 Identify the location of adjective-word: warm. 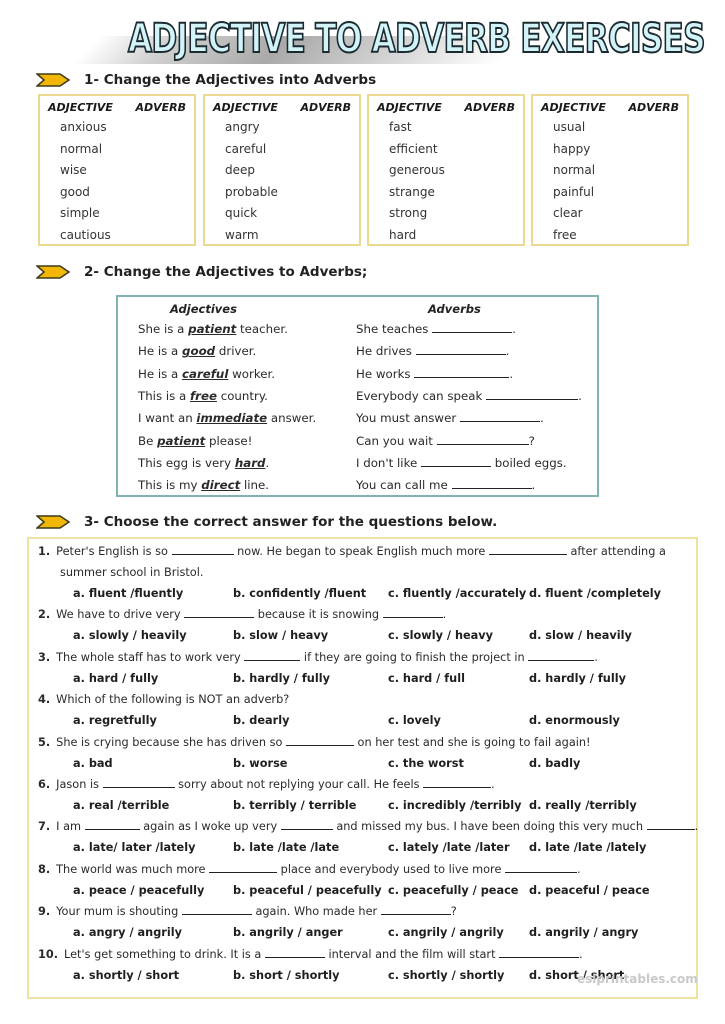
(242, 234).